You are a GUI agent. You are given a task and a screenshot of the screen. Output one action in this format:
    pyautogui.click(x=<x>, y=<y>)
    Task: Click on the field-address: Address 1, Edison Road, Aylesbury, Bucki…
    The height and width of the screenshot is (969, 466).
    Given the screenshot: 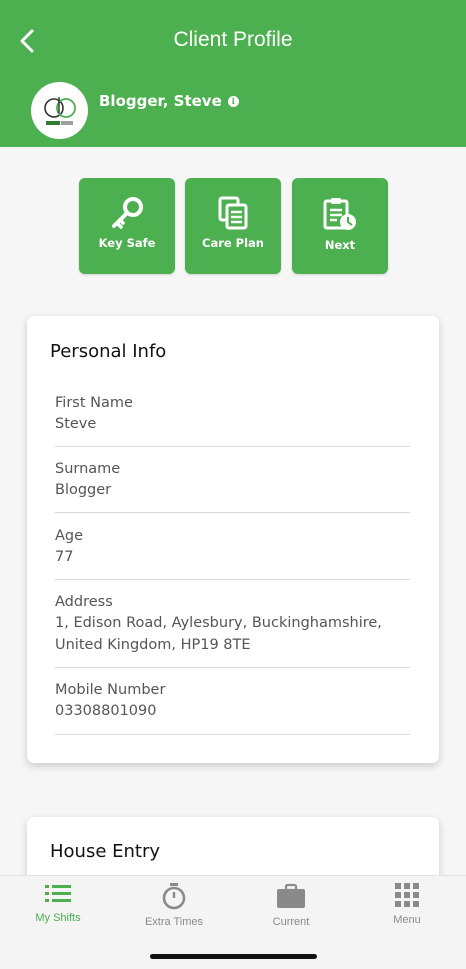 What is the action you would take?
    pyautogui.click(x=232, y=630)
    